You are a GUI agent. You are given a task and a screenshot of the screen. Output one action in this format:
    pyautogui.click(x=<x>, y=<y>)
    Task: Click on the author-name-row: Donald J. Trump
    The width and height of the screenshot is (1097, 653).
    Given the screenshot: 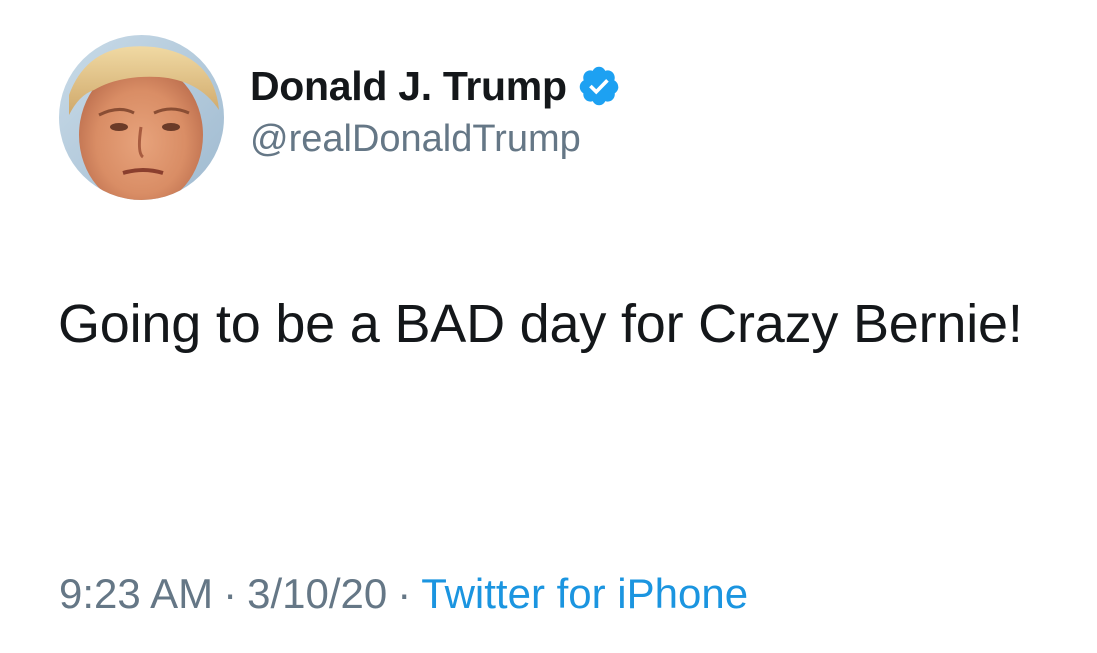 What is the action you would take?
    pyautogui.click(x=435, y=86)
    